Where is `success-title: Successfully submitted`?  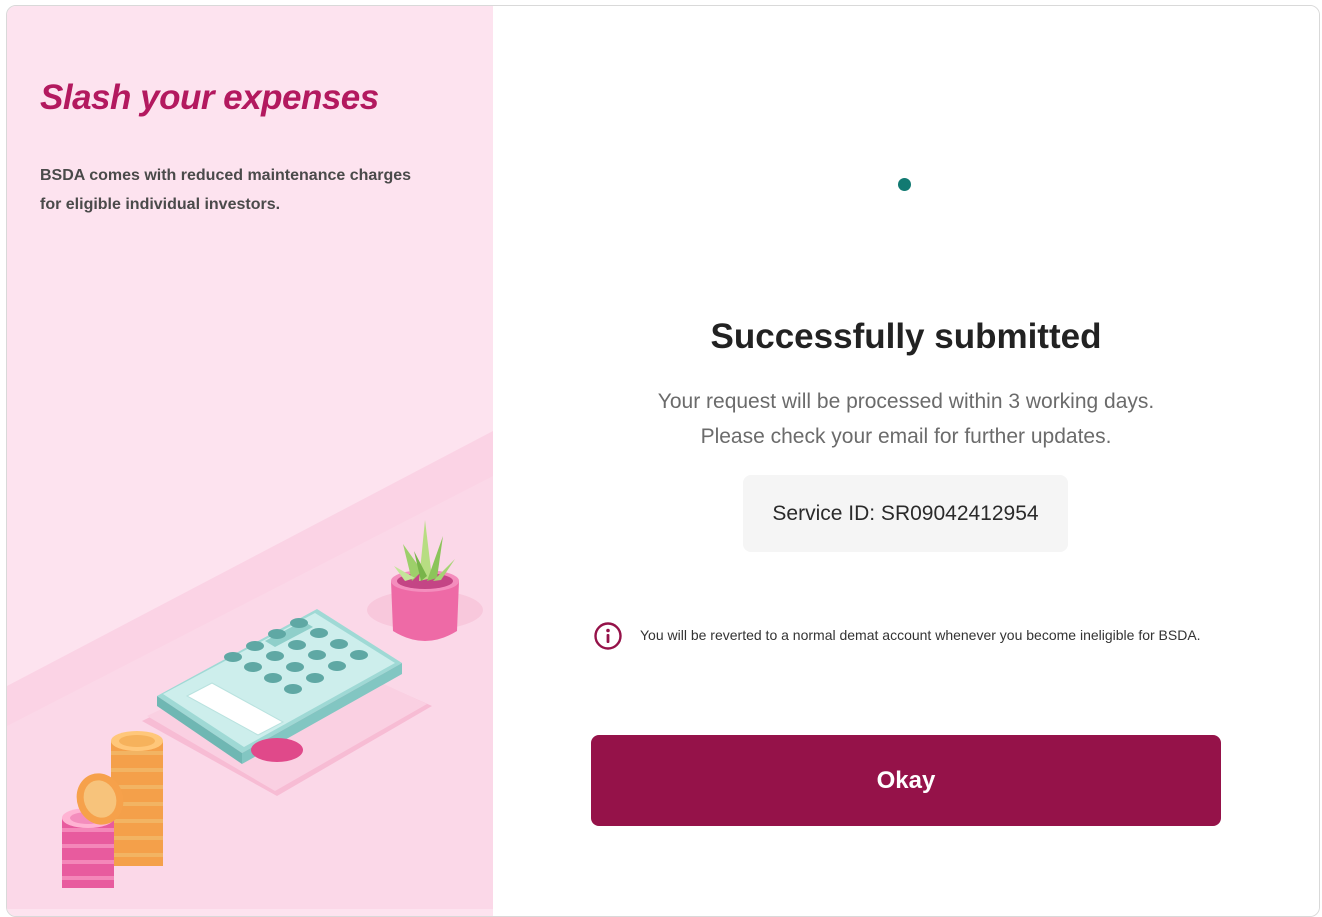 success-title: Successfully submitted is located at coordinates (906, 336).